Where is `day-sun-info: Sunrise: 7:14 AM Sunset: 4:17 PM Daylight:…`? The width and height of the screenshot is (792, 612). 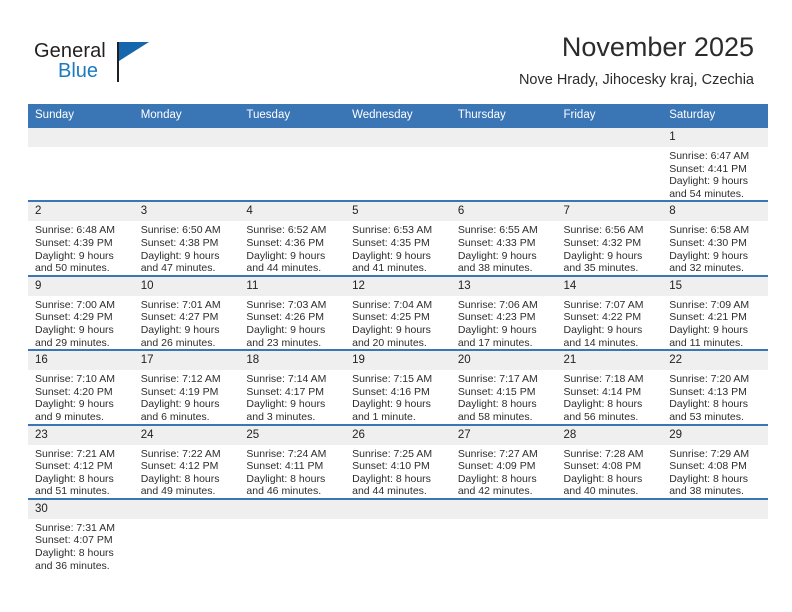
day-sun-info: Sunrise: 7:14 AM Sunset: 4:17 PM Daylight:… is located at coordinates (292, 396).